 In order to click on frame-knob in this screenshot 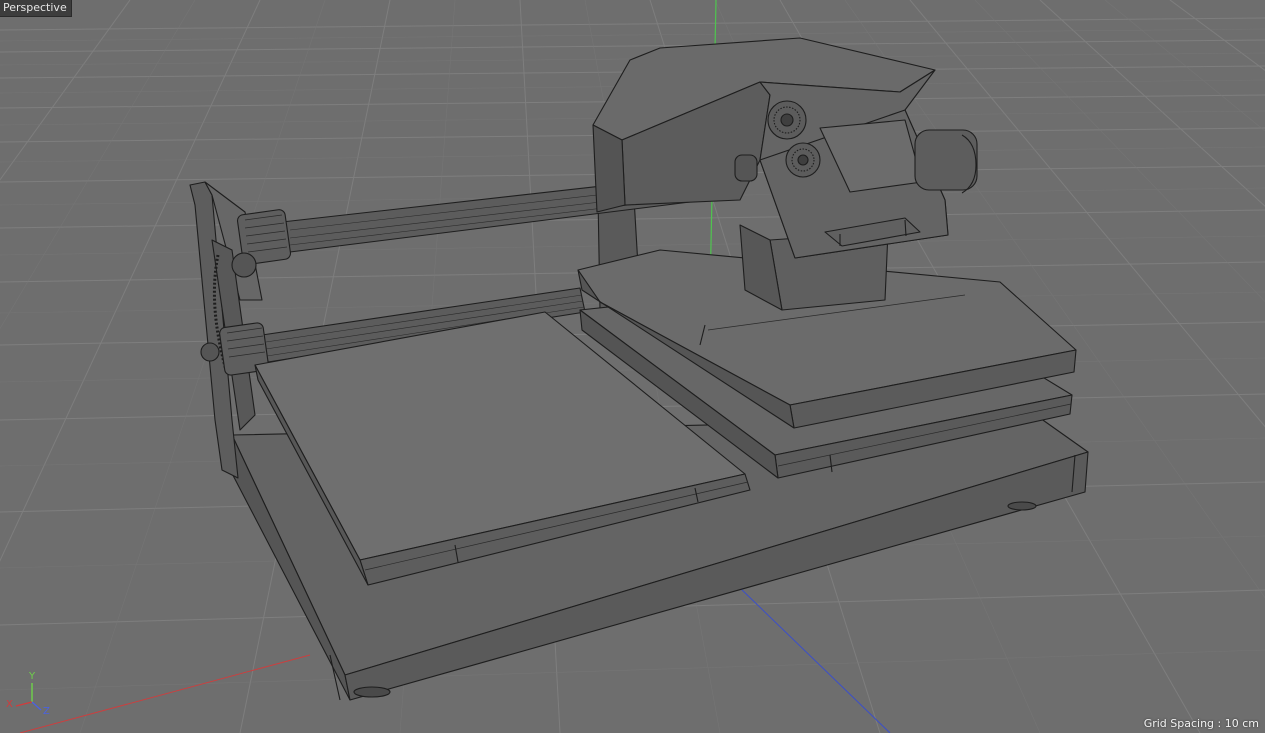, I will do `click(244, 265)`.